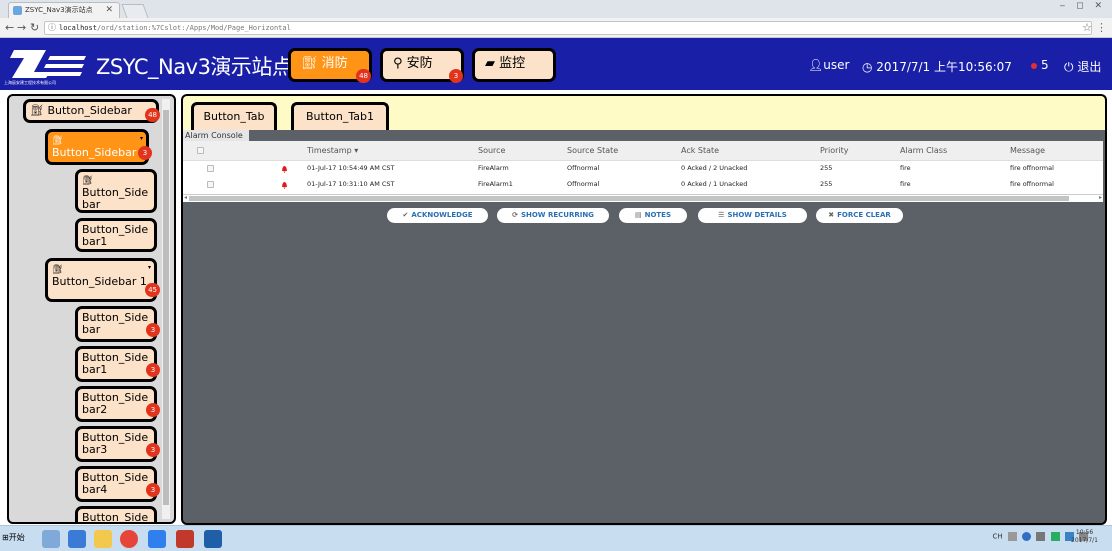 This screenshot has height=551, width=1112. What do you see at coordinates (629, 198) in the screenshot?
I see `h-scroll-thumb` at bounding box center [629, 198].